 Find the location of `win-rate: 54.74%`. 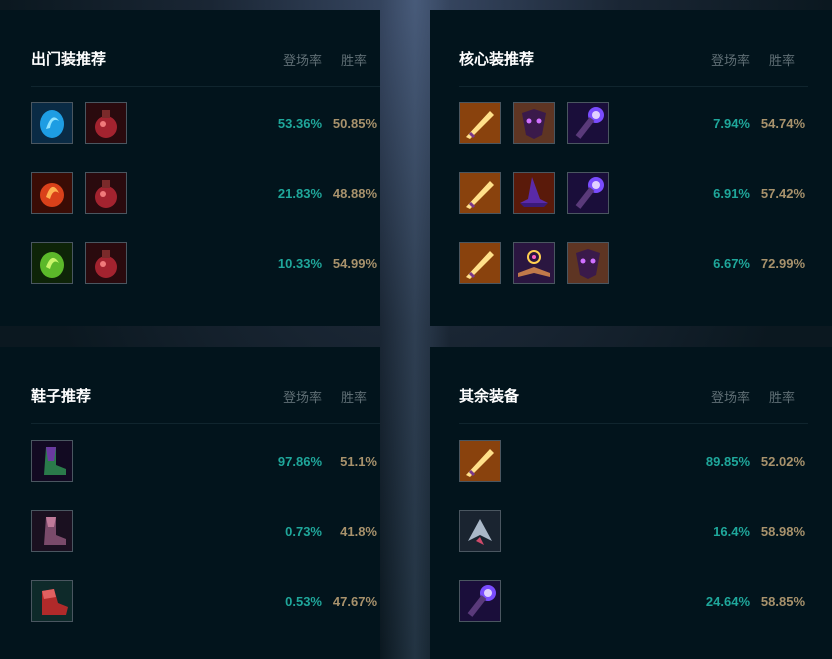

win-rate: 54.74% is located at coordinates (782, 123).